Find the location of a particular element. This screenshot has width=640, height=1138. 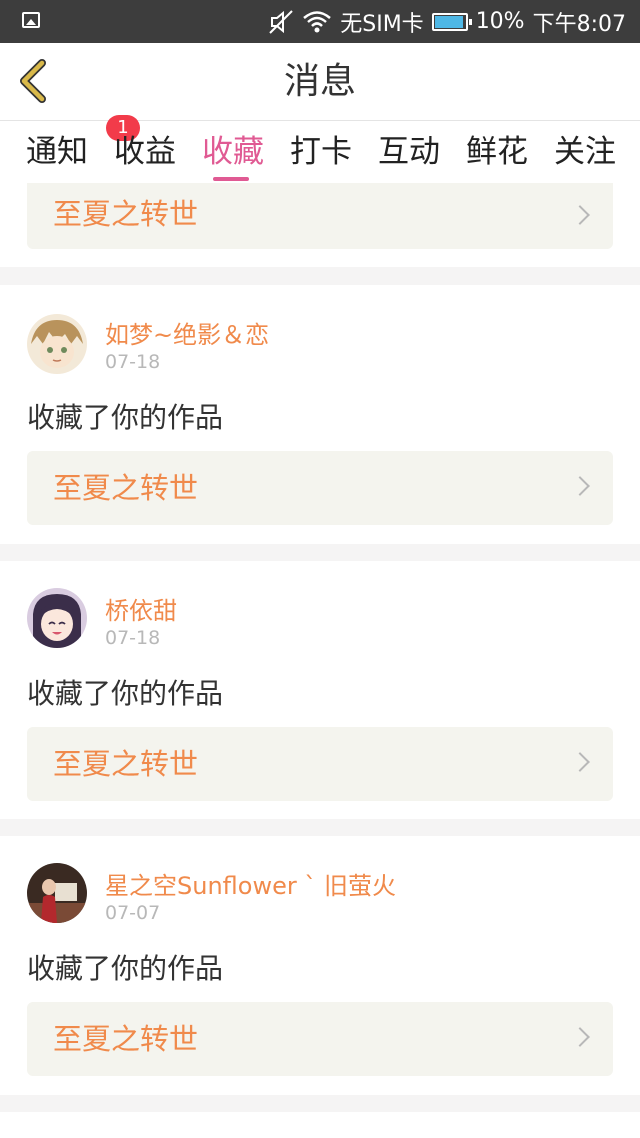

tab-notifications: 通知 1 is located at coordinates (83, 149).